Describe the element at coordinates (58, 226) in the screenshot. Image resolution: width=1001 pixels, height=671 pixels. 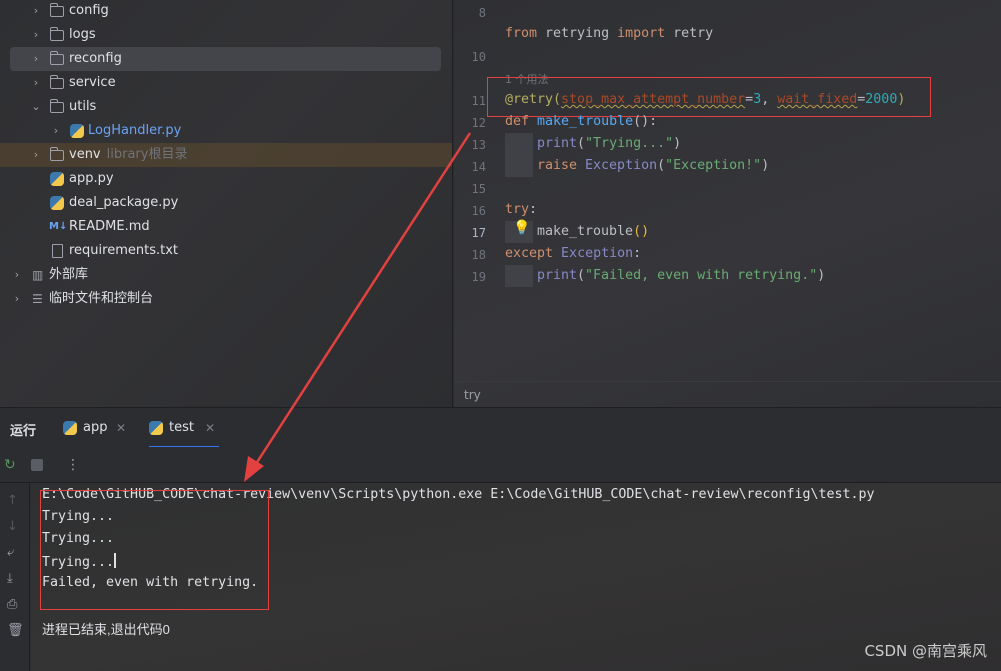
I see `markdown-file-icon: M↓` at that location.